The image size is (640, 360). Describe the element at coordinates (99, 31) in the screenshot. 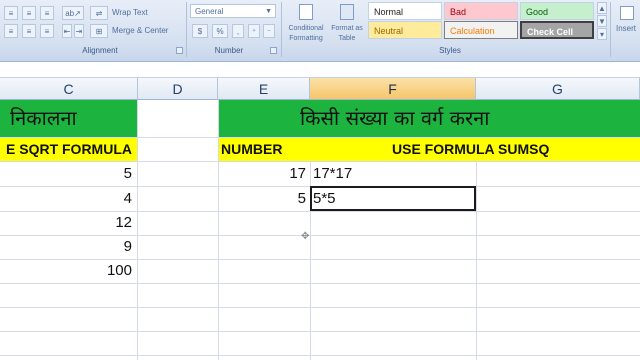

I see `merge-center-icon: ⊞` at that location.